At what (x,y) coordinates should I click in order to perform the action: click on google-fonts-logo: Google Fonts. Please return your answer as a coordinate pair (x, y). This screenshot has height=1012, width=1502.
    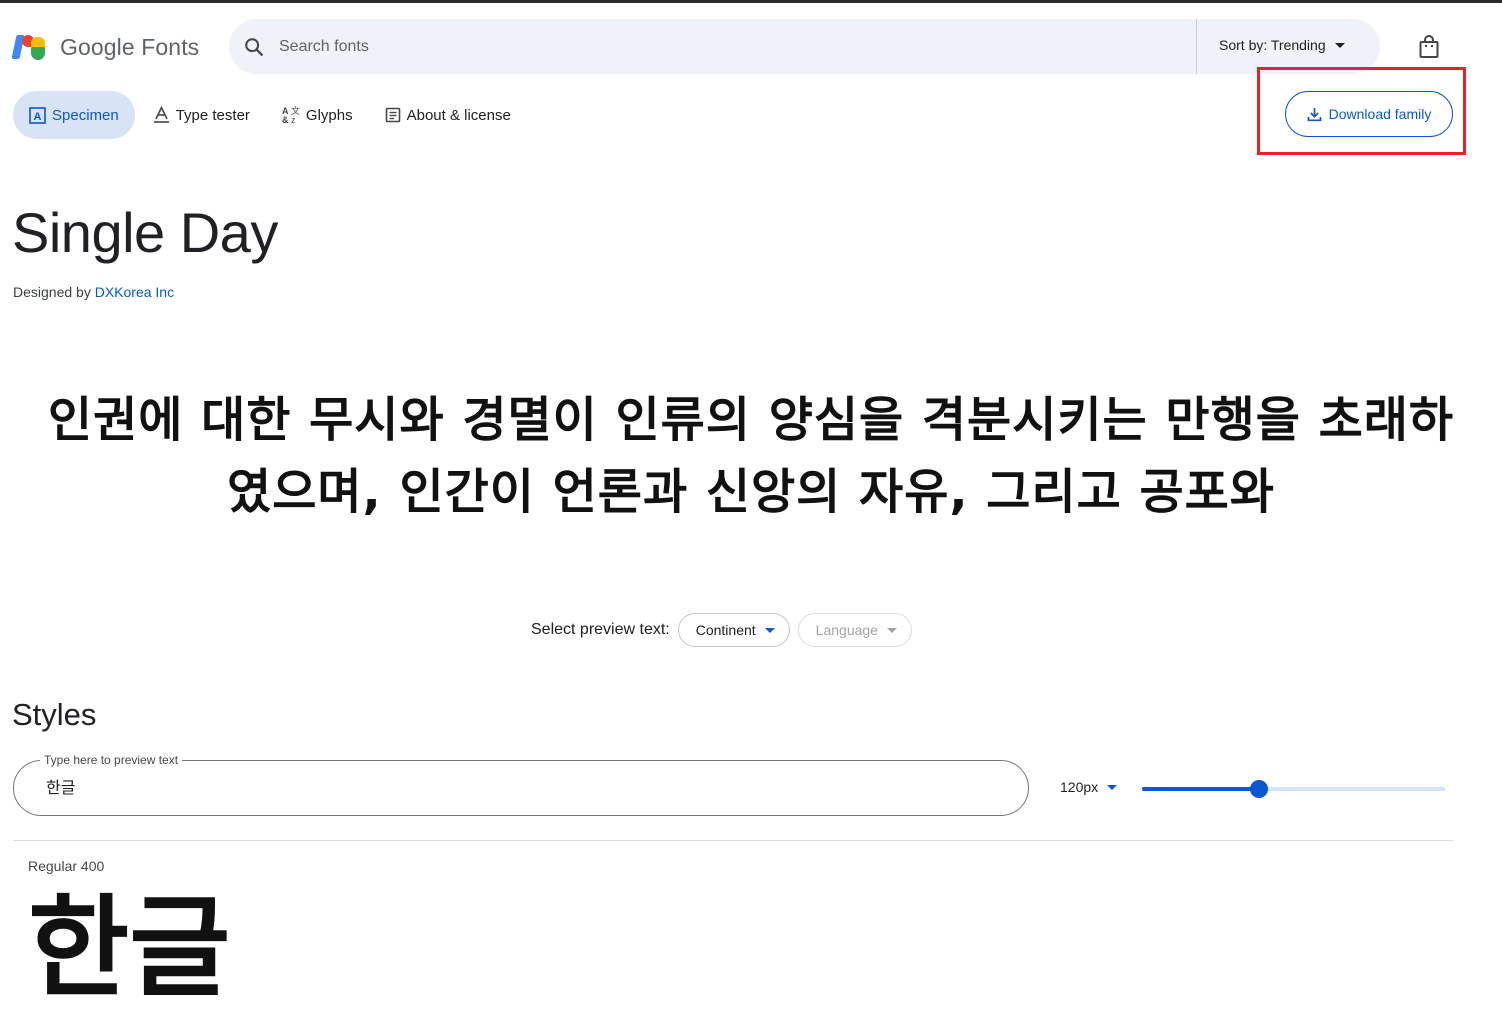
    Looking at the image, I should click on (105, 47).